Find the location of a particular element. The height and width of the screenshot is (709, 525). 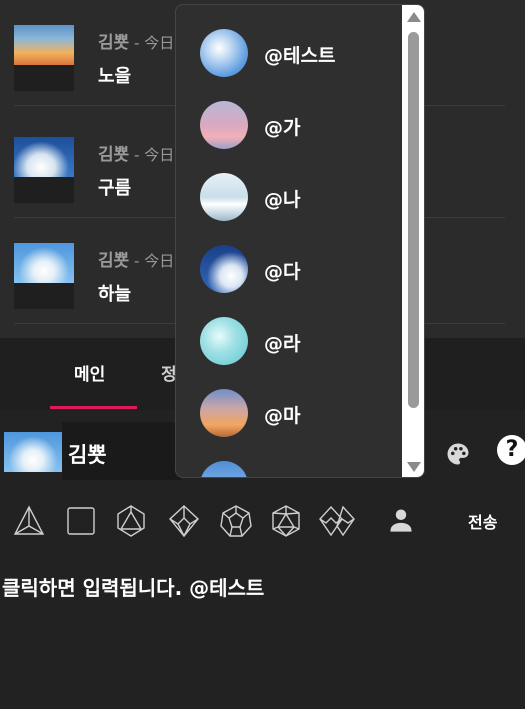

dropdown-scrollbar is located at coordinates (413, 241).